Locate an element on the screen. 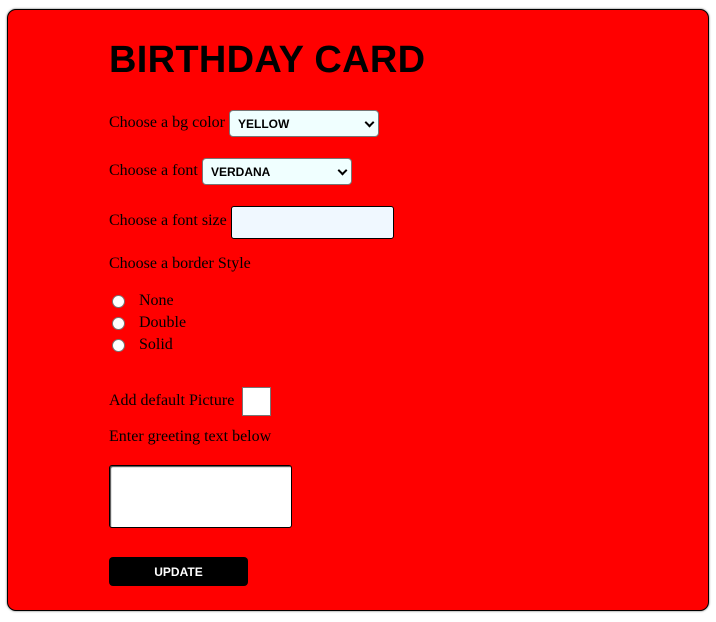 This screenshot has height=622, width=716. border-option-double: Double is located at coordinates (149, 323).